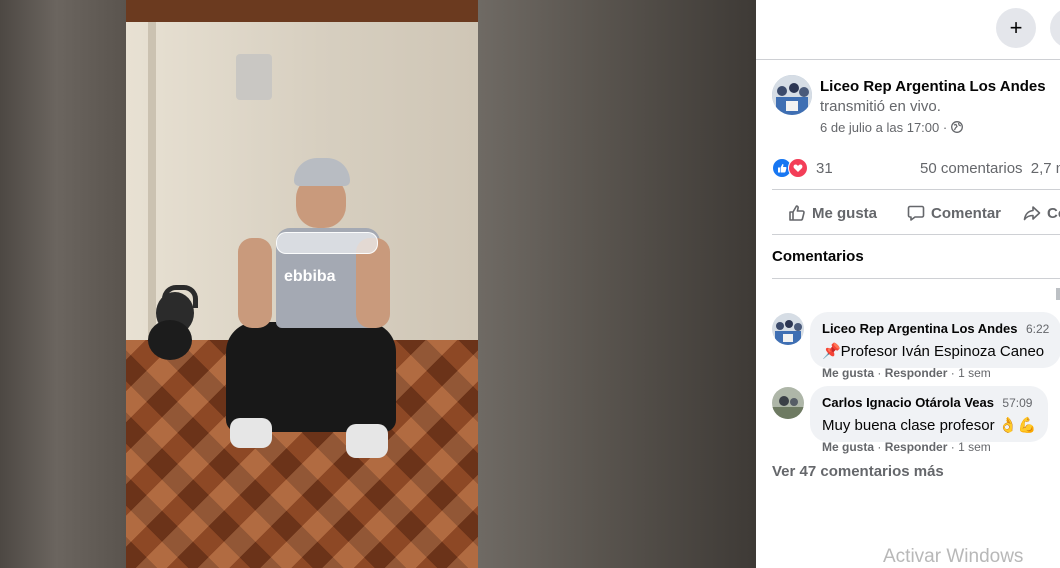 The height and width of the screenshot is (568, 1060). I want to click on comment-label: Comentar, so click(966, 213).